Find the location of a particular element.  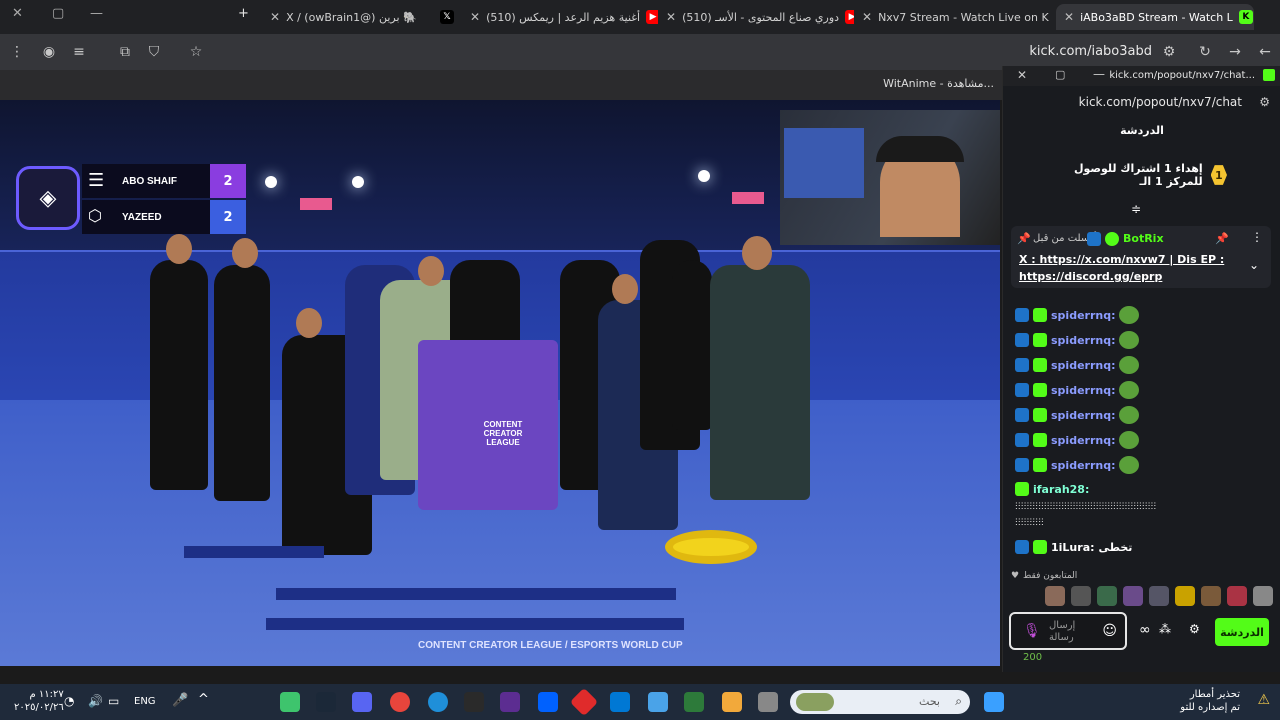

tab-youtube-2: ✕ (510) دوري صناع المحتوى - الأسـ ▶ is located at coordinates (756, 17).